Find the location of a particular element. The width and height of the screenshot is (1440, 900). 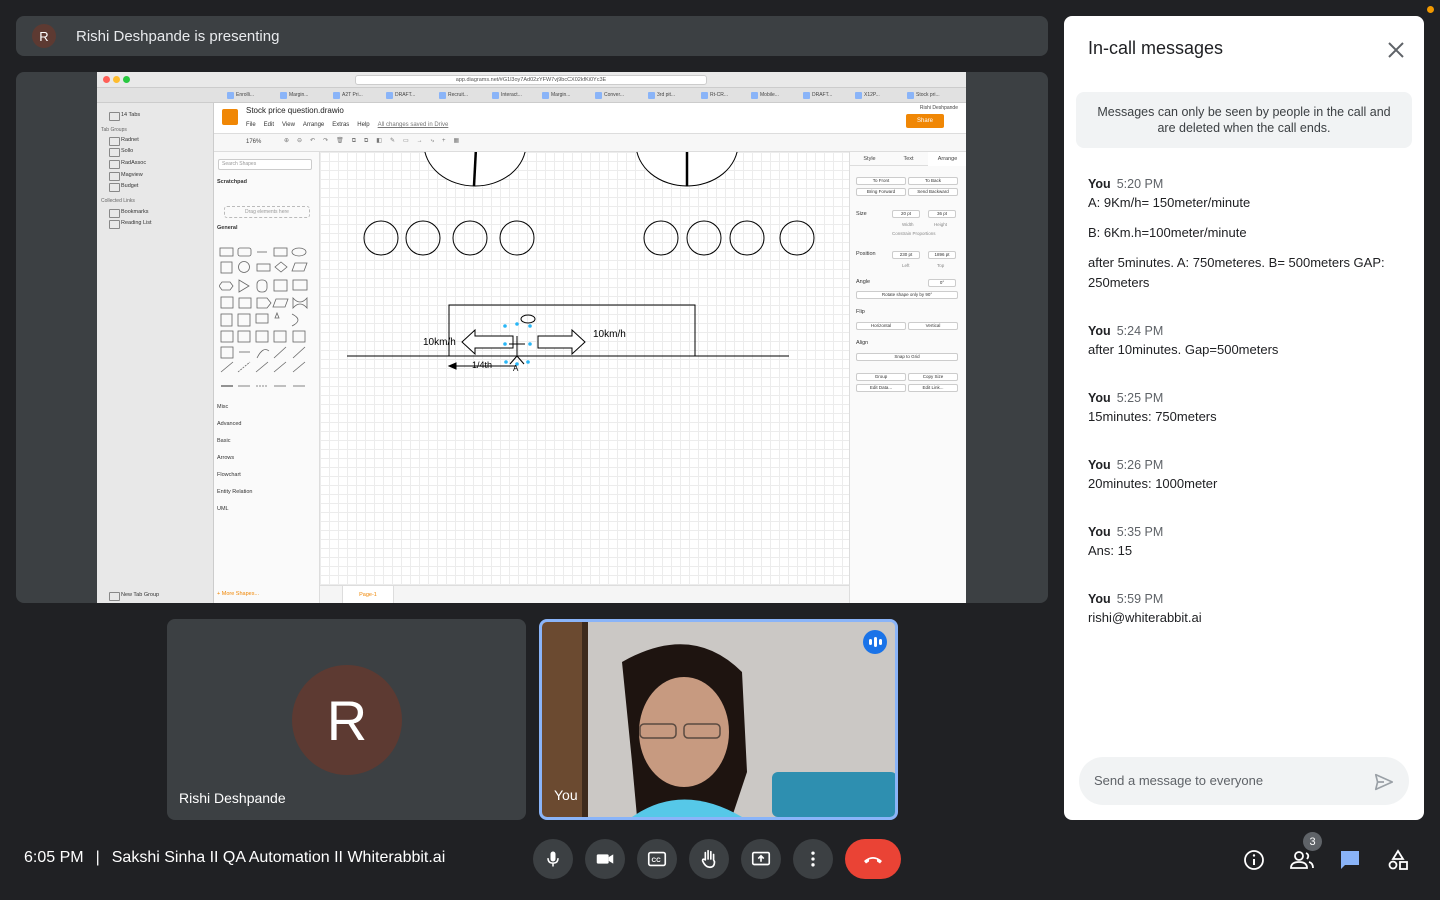

angle-label: Angle is located at coordinates (863, 282).